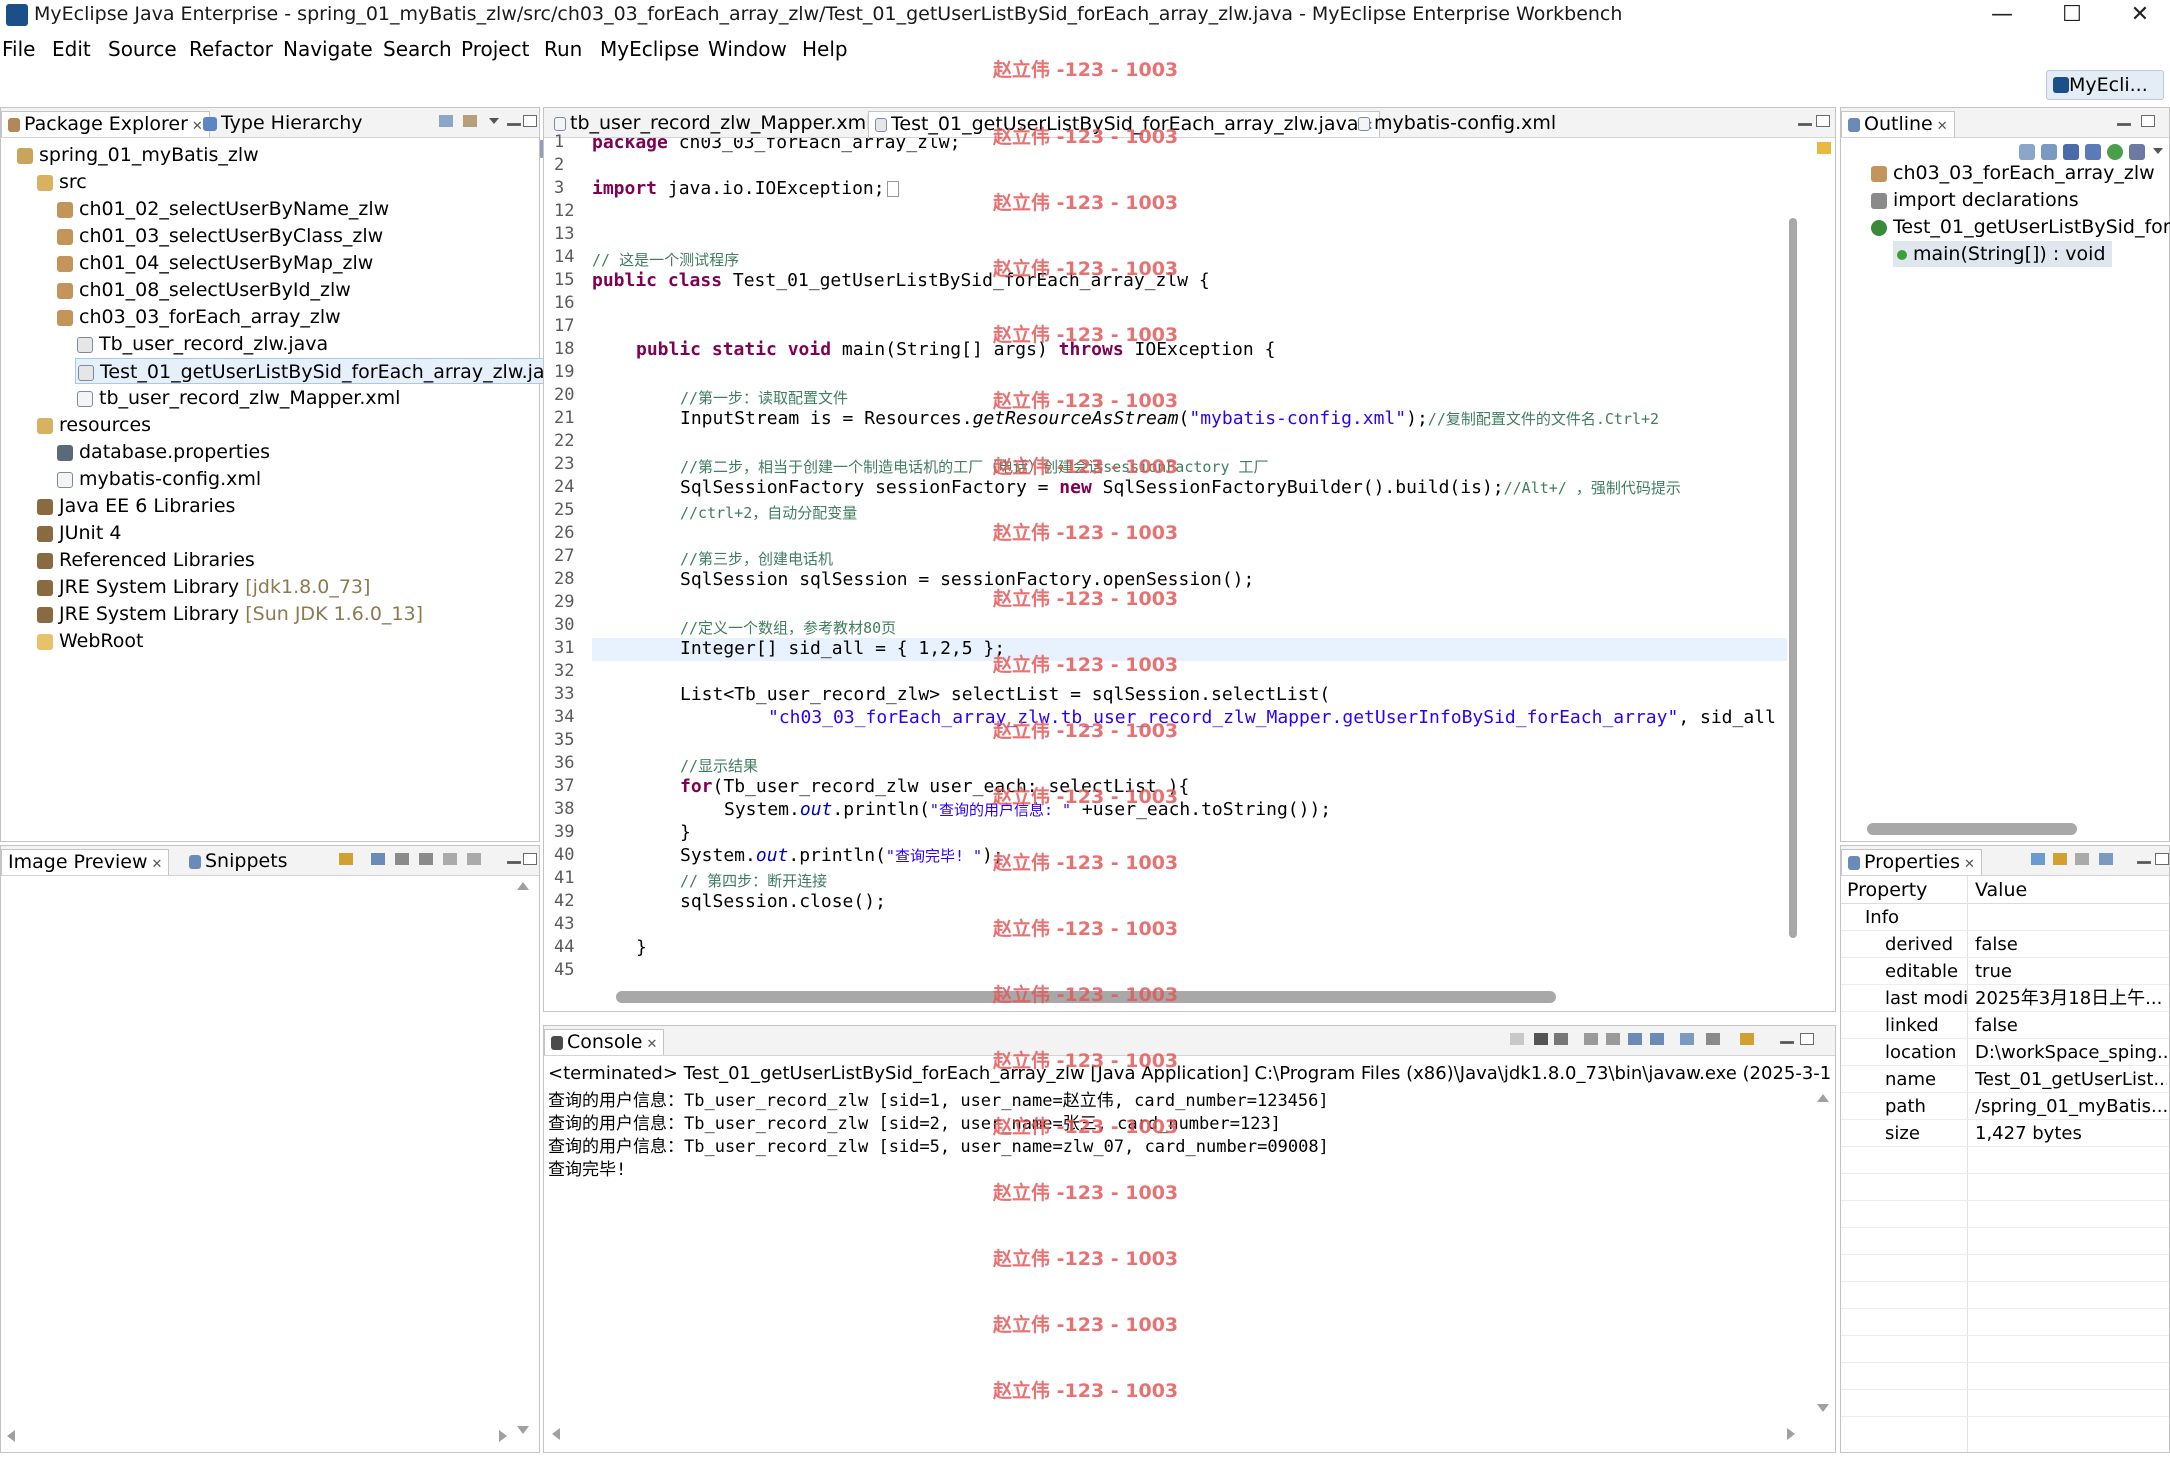  Describe the element at coordinates (2072, 15) in the screenshot. I see `maximize-button: ☐` at that location.